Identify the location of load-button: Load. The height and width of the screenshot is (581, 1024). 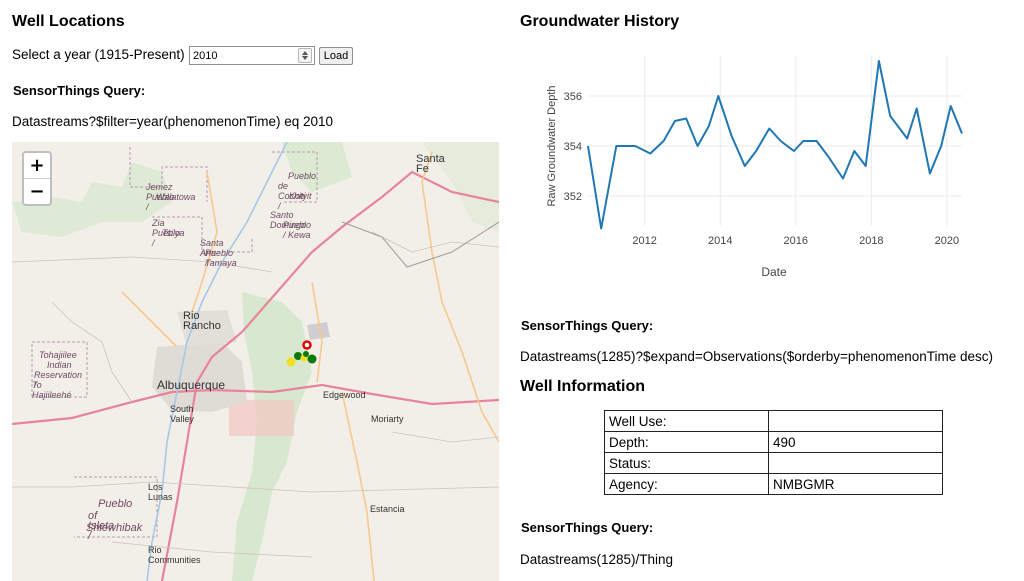
(336, 56).